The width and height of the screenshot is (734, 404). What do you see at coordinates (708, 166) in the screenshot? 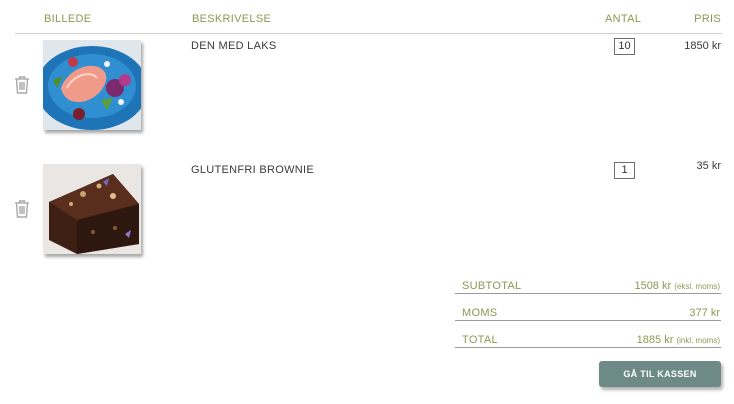
I see `item-price: 35 kr` at bounding box center [708, 166].